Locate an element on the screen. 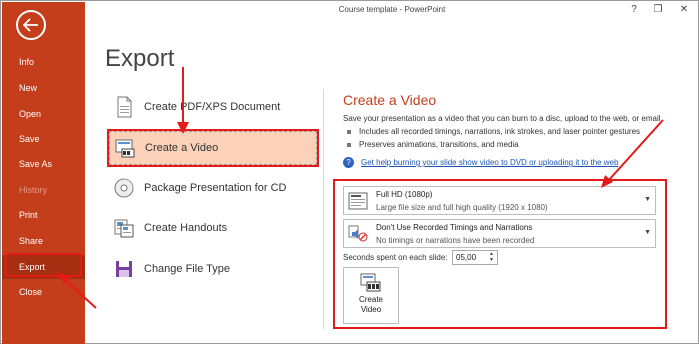 The width and height of the screenshot is (699, 344). option-create-pdf-xps: Create PDF/XPS Document is located at coordinates (213, 107).